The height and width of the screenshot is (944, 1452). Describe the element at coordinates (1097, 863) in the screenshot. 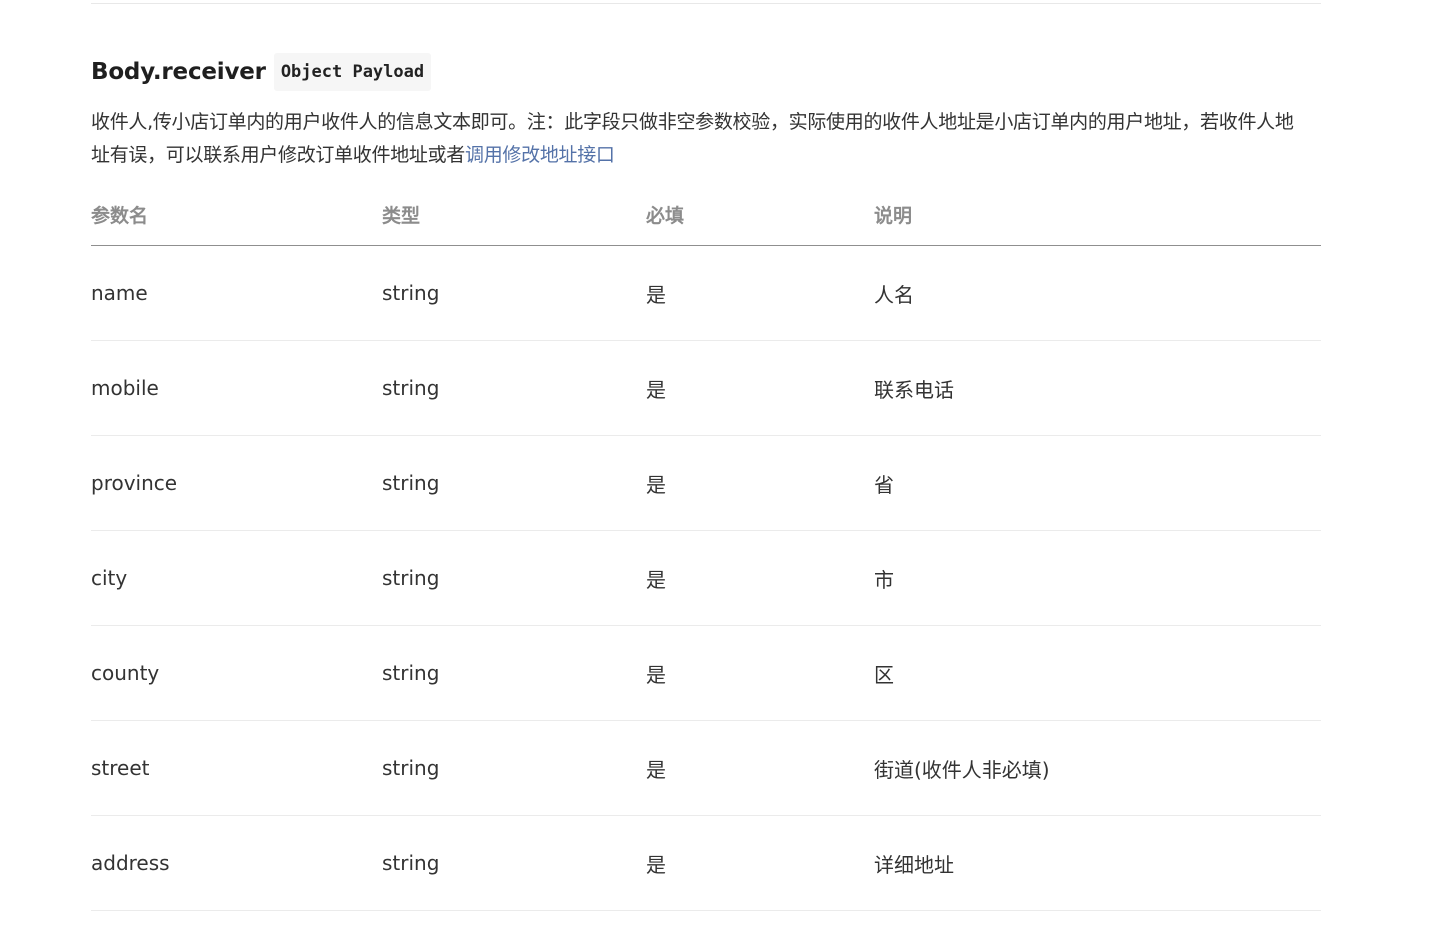

I see `param-desc: 详细地址` at that location.